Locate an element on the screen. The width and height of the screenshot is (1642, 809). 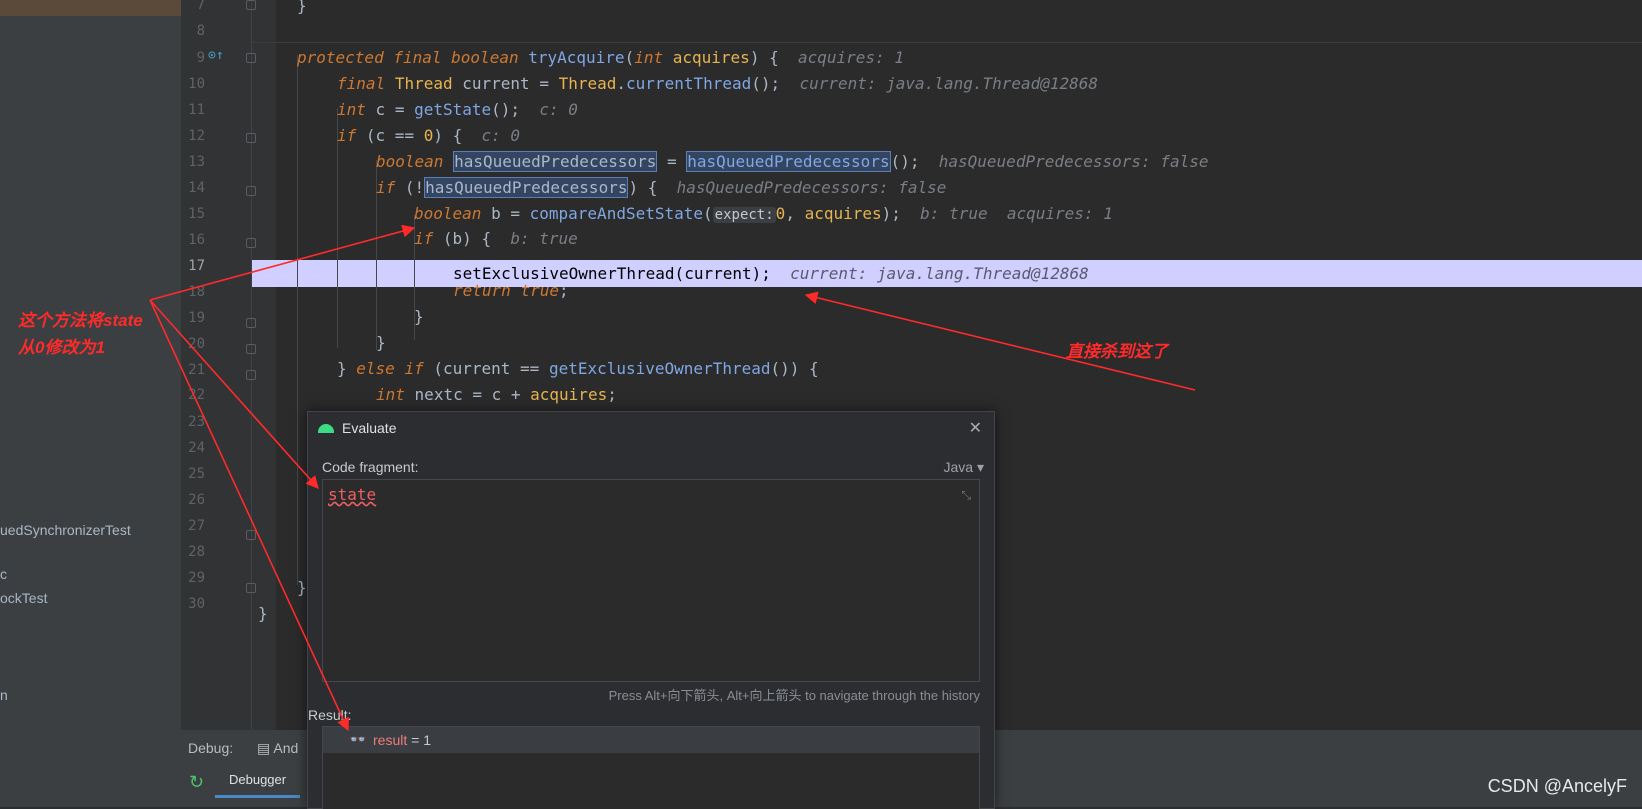
line-number: 16 is located at coordinates (193, 240).